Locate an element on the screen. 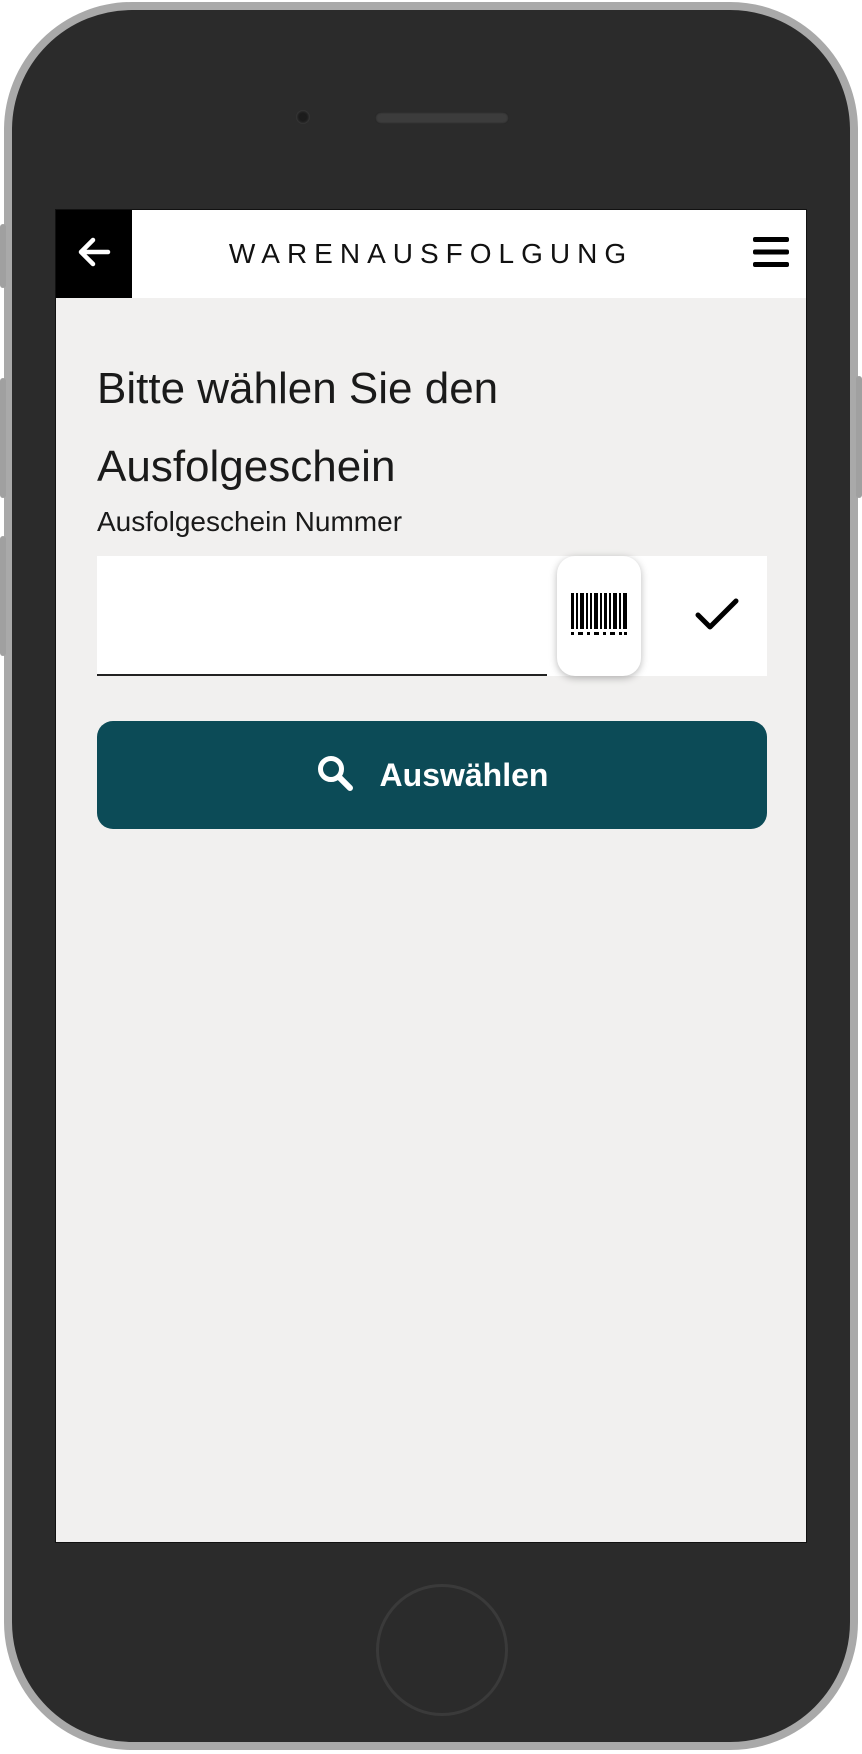  power-button is located at coordinates (859, 437).